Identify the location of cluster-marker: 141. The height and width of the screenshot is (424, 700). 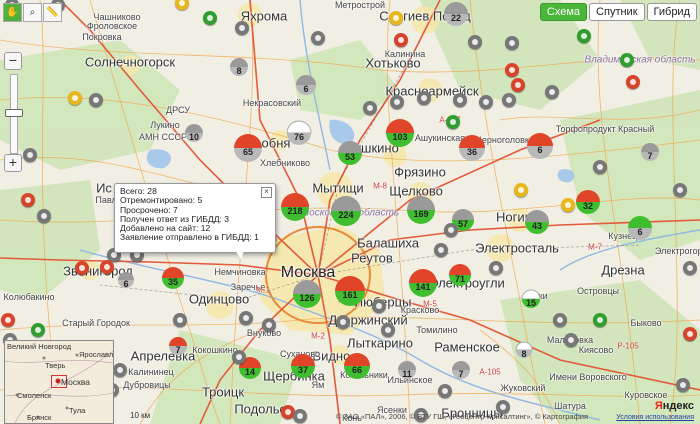
(423, 283).